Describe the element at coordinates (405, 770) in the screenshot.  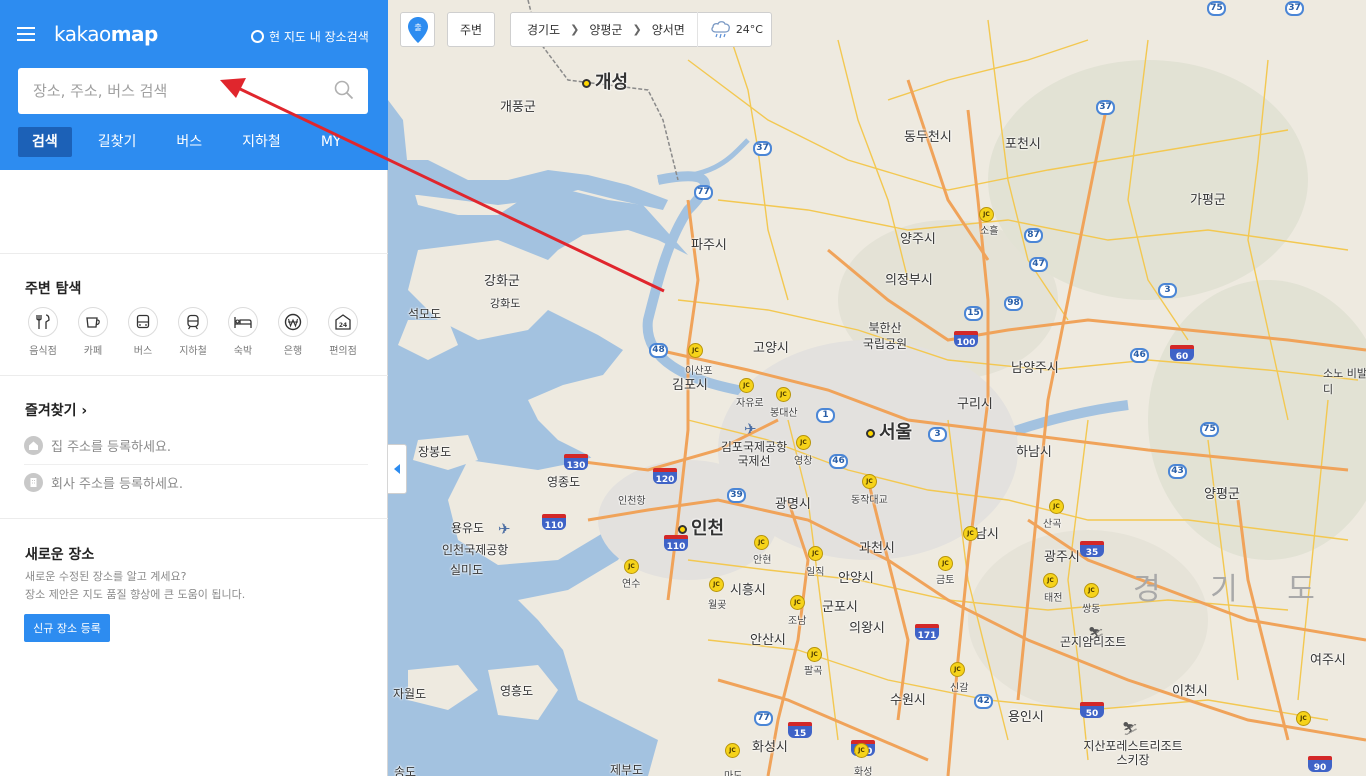
I see `map-label: 송도` at that location.